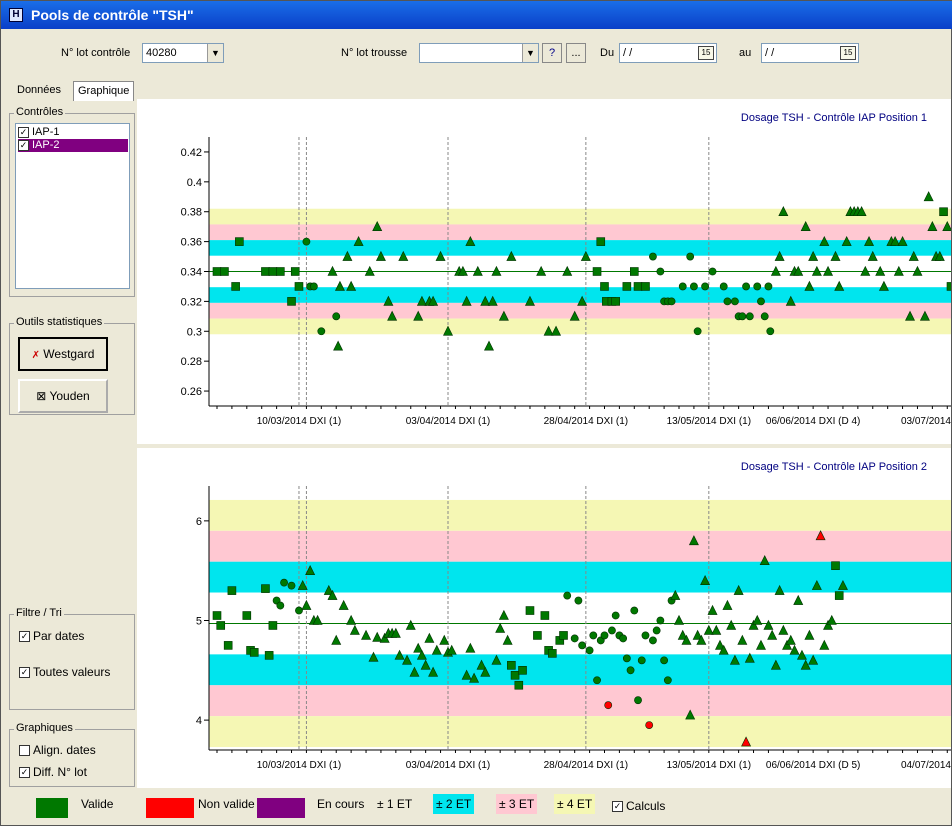 Image resolution: width=952 pixels, height=826 pixels. Describe the element at coordinates (638, 806) in the screenshot. I see `calculs-checkbox: ✓ Calculs` at that location.